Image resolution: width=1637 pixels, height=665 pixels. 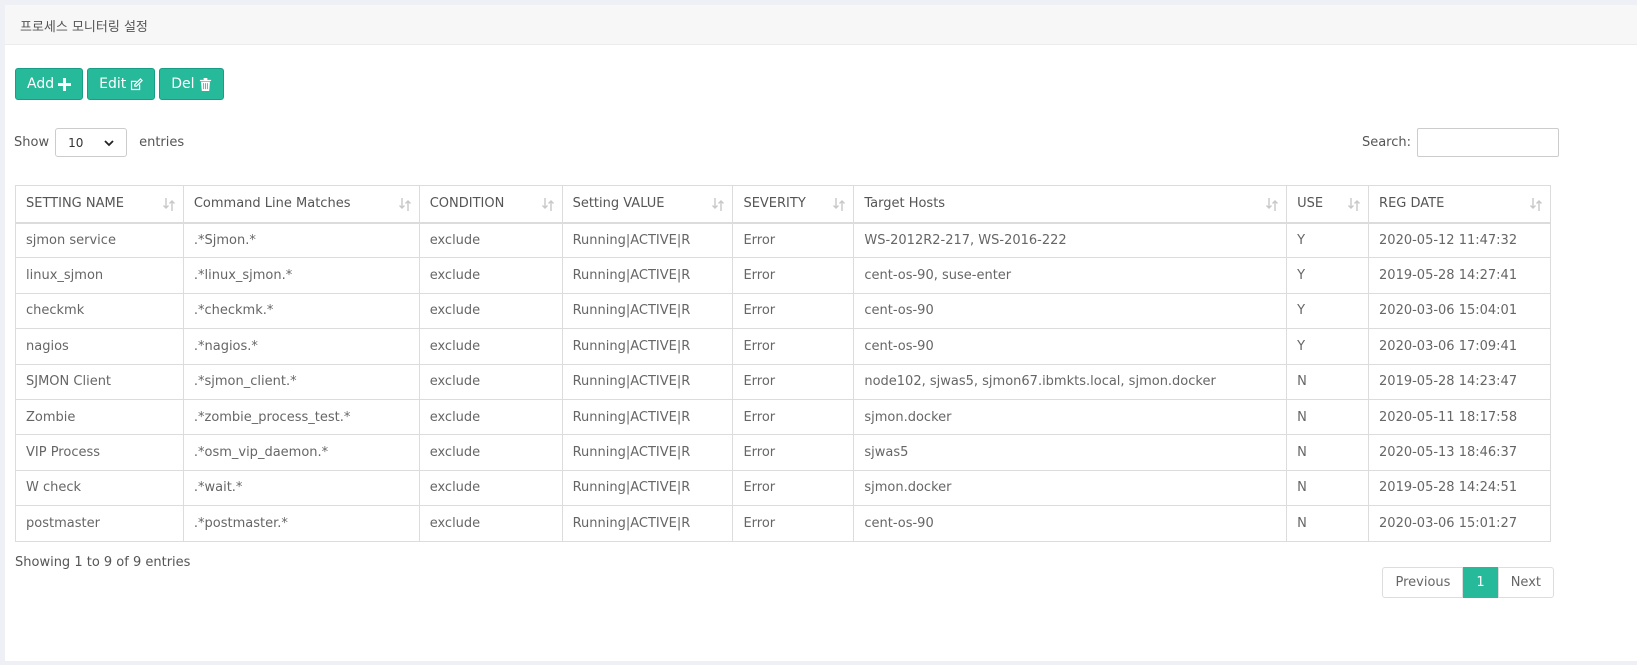 What do you see at coordinates (32, 142) in the screenshot?
I see `show-label: Show` at bounding box center [32, 142].